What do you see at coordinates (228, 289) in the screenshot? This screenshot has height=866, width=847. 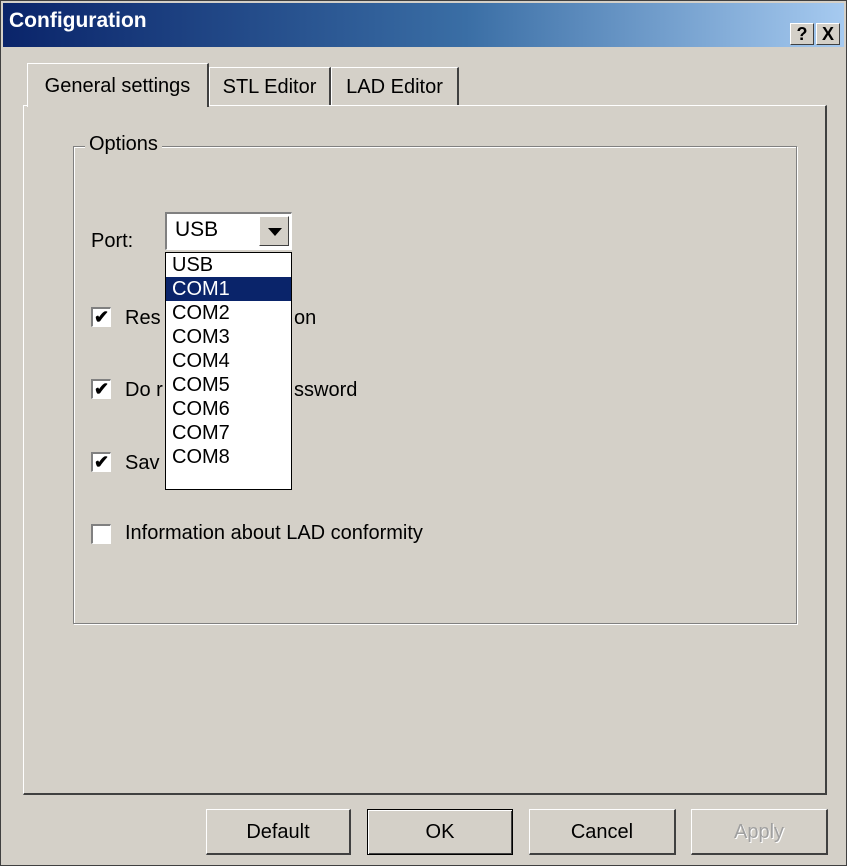 I see `port-option-com1: COM1` at bounding box center [228, 289].